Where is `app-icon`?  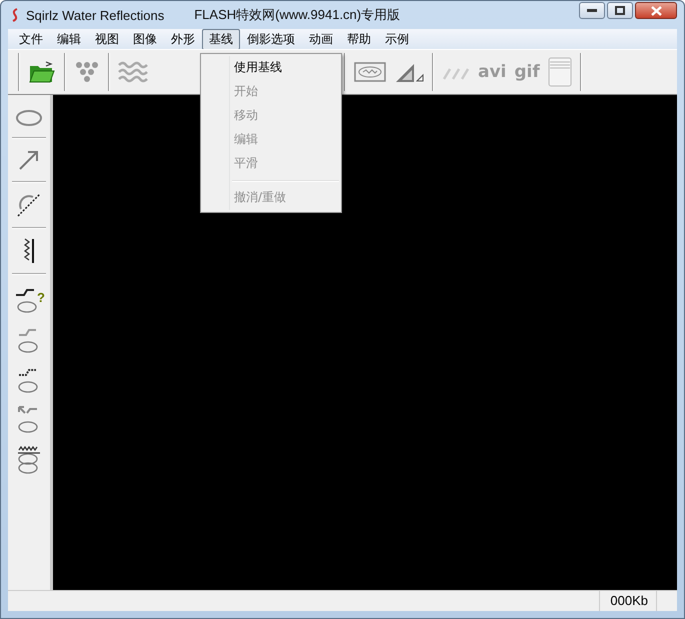 app-icon is located at coordinates (15, 15).